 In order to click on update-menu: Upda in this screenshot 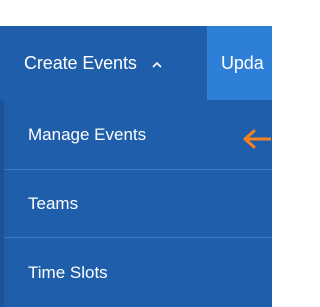, I will do `click(239, 63)`.